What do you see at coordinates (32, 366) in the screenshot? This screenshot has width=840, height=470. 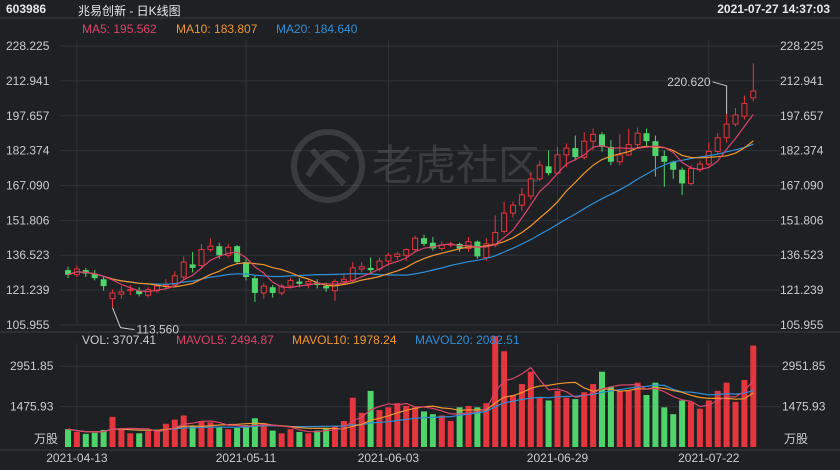 I see `volume-axis-label-left: 2951.85` at bounding box center [32, 366].